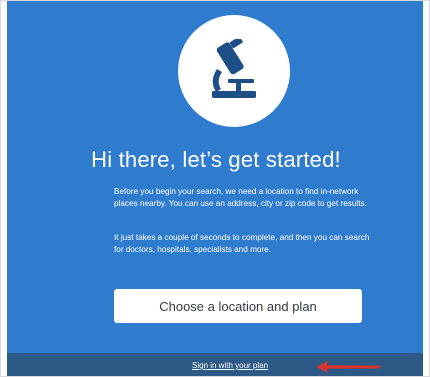 This screenshot has height=377, width=430. What do you see at coordinates (348, 367) in the screenshot?
I see `red-arrow-icon` at bounding box center [348, 367].